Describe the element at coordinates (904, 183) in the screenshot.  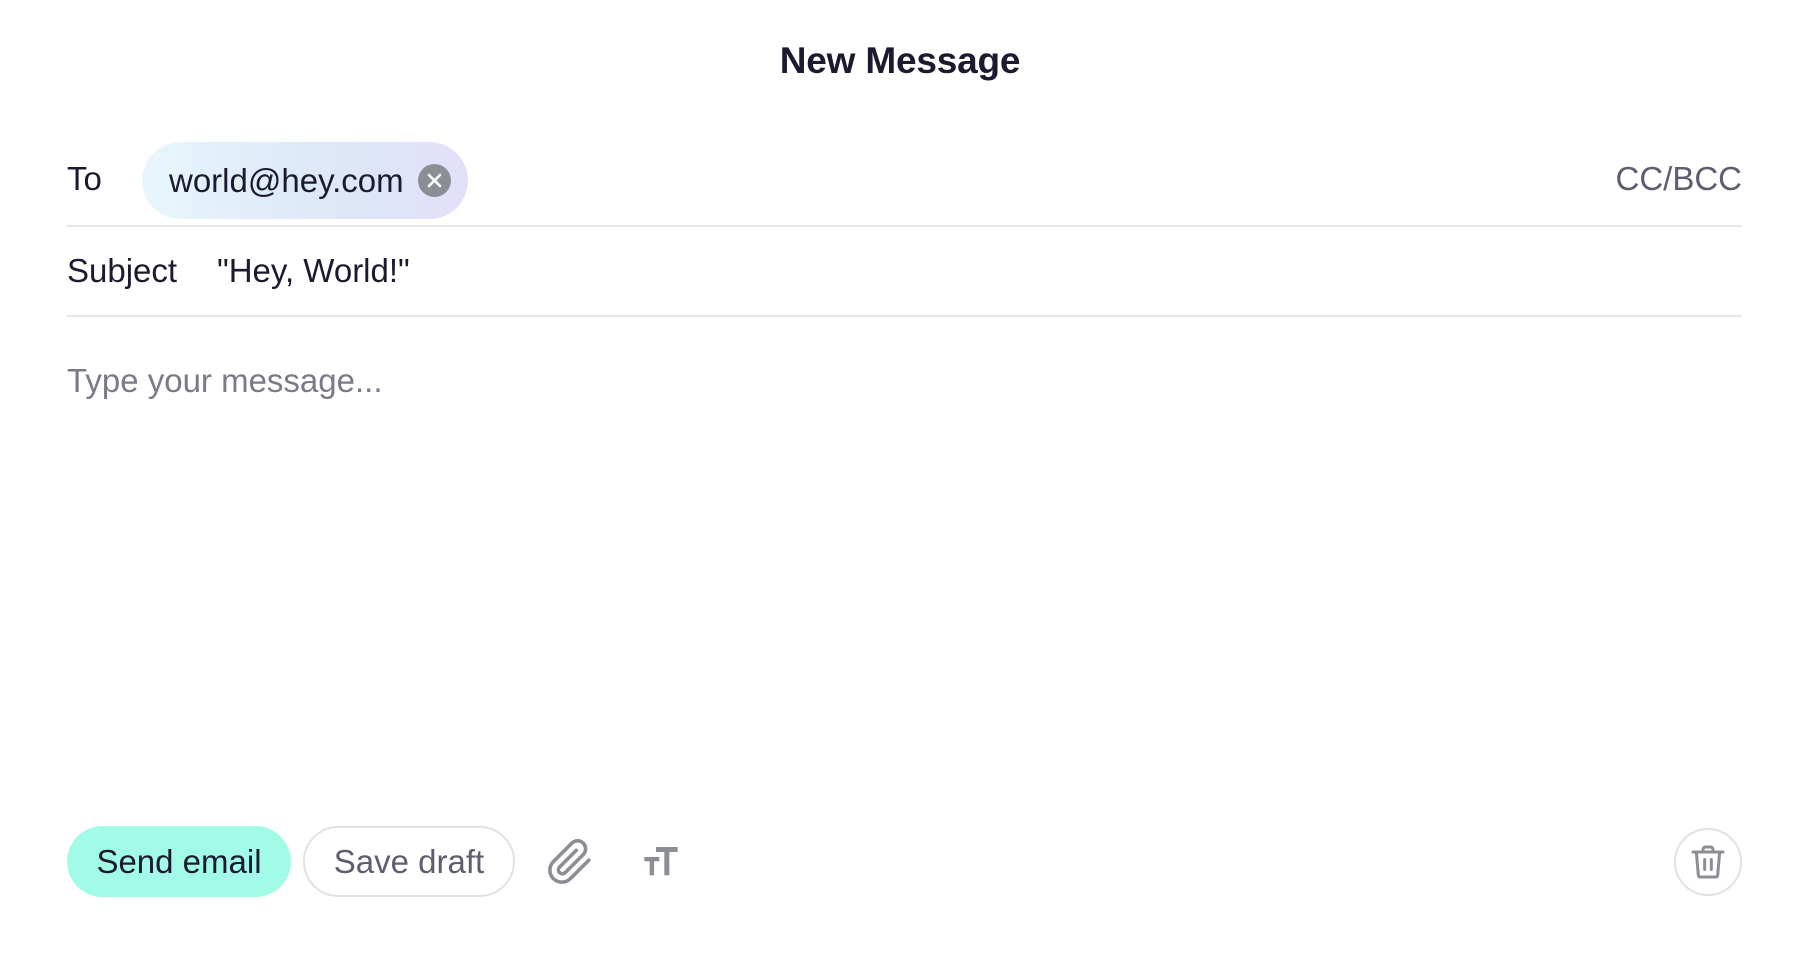
I see `to-row: To world@hey.com CC/BCC` at that location.